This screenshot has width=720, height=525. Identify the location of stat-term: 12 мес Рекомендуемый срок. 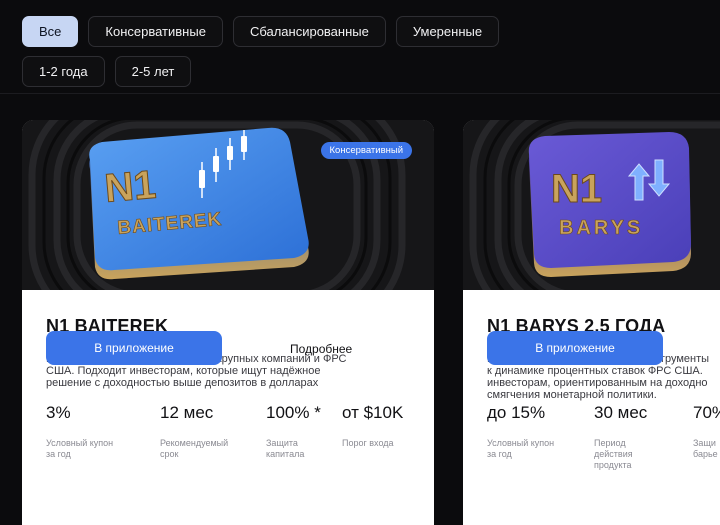
(194, 431).